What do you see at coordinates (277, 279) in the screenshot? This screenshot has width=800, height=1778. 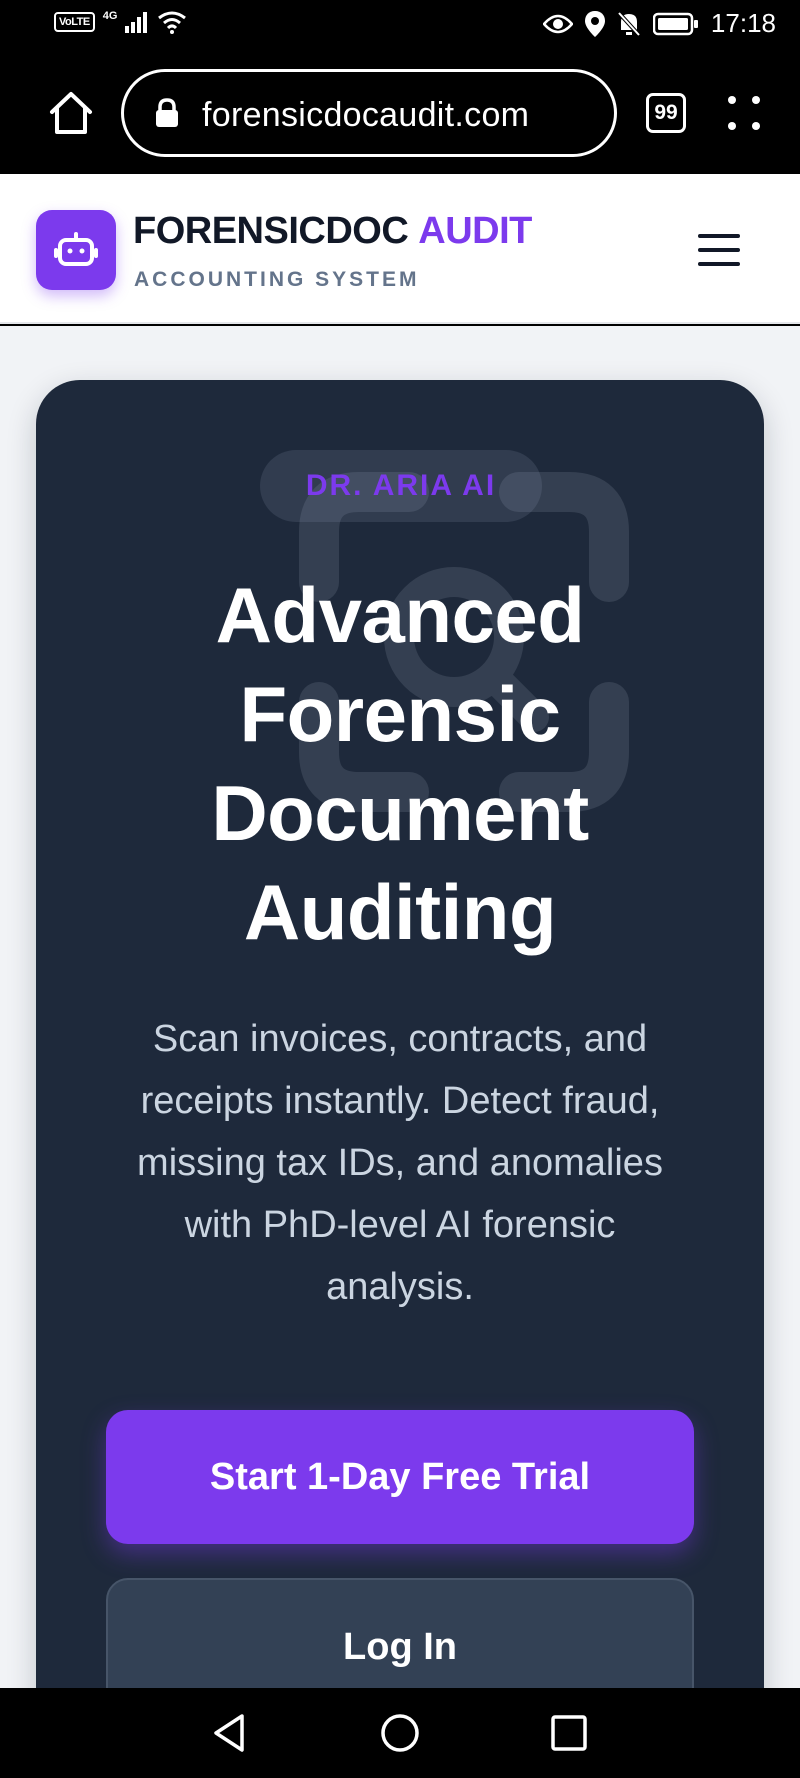 I see `brand-subtitle: ACCOUNTING SYSTEM` at bounding box center [277, 279].